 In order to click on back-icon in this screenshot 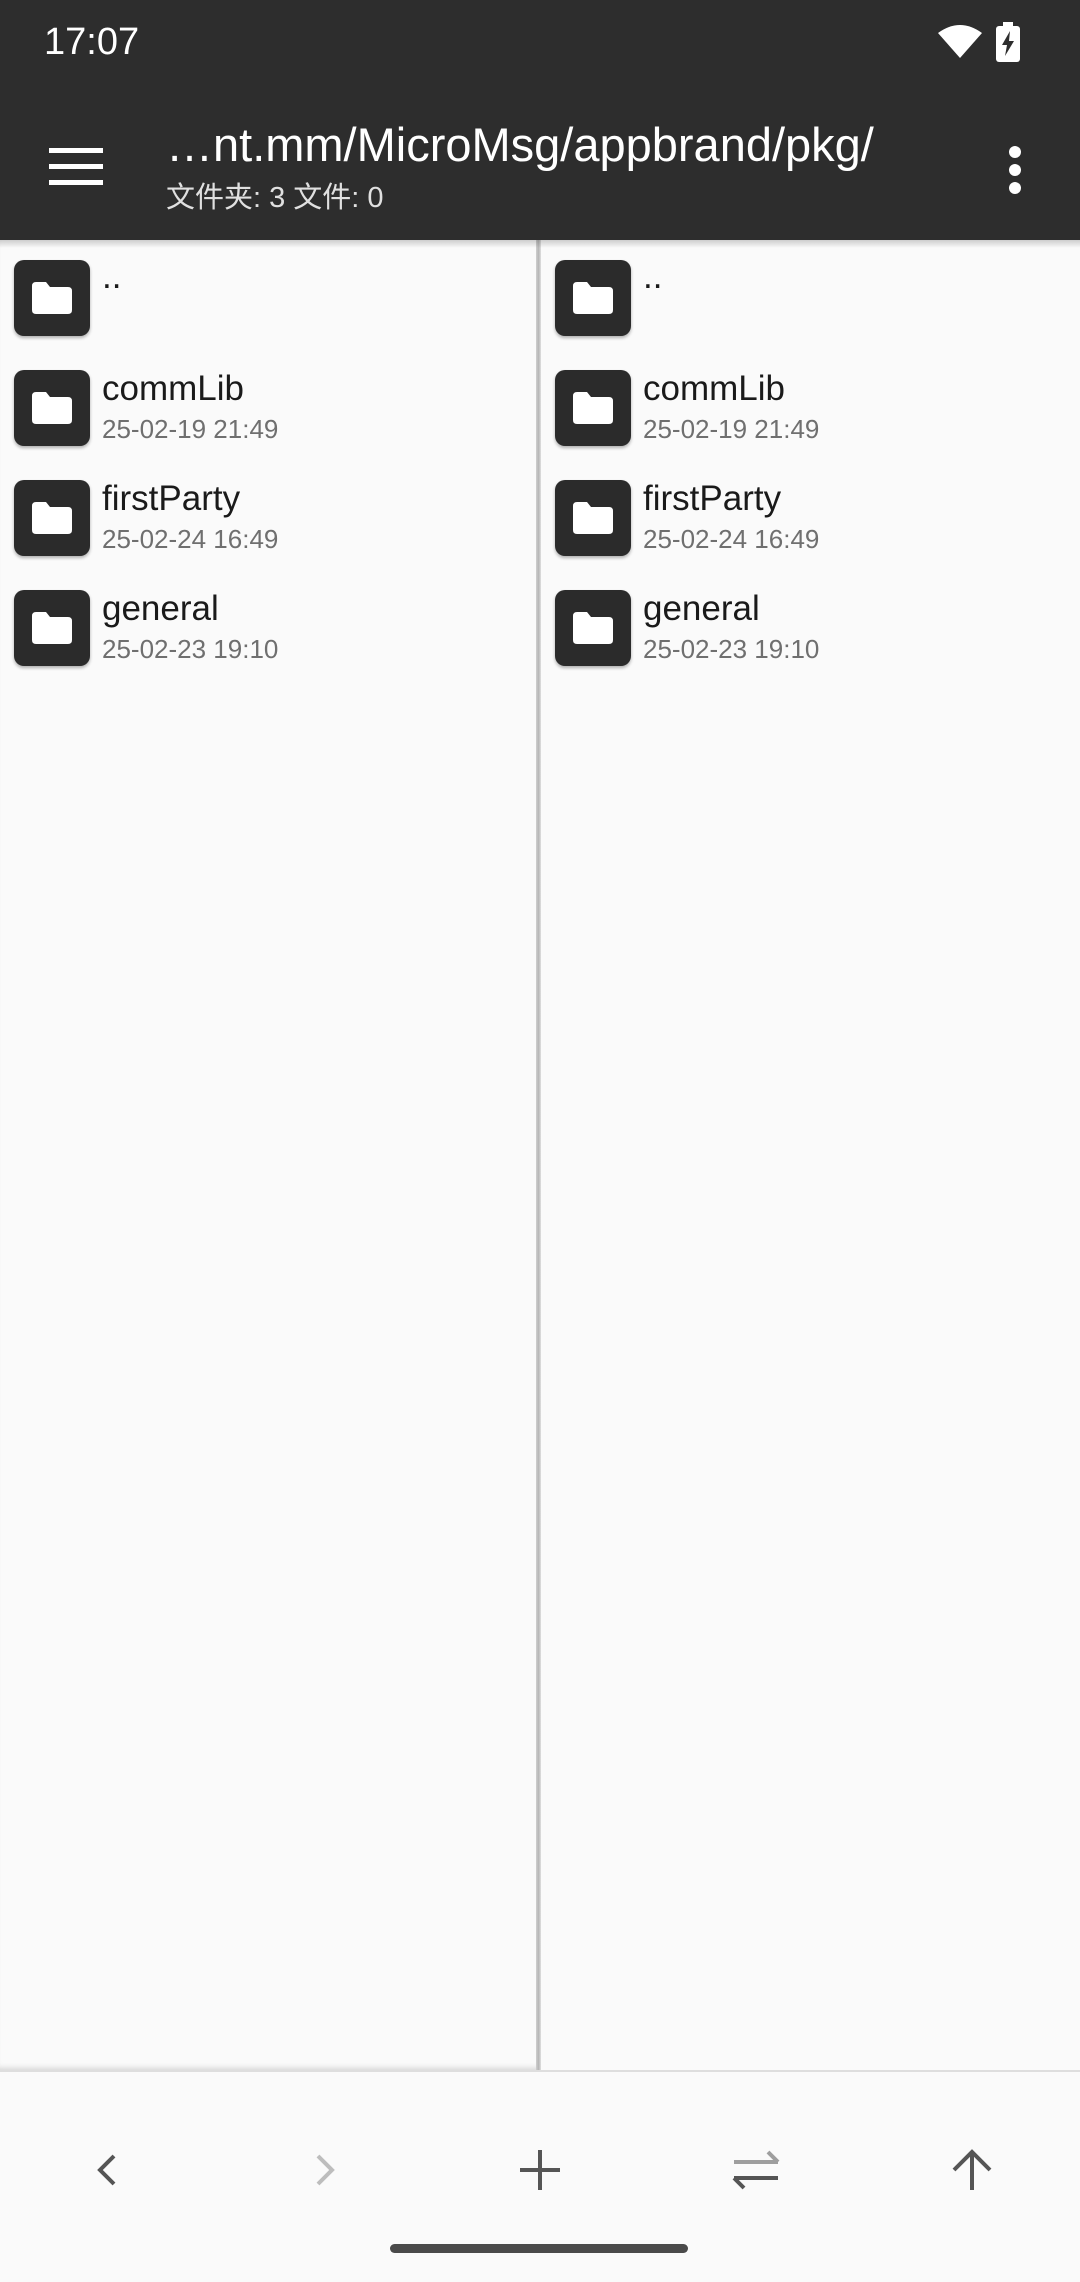, I will do `click(108, 2172)`.